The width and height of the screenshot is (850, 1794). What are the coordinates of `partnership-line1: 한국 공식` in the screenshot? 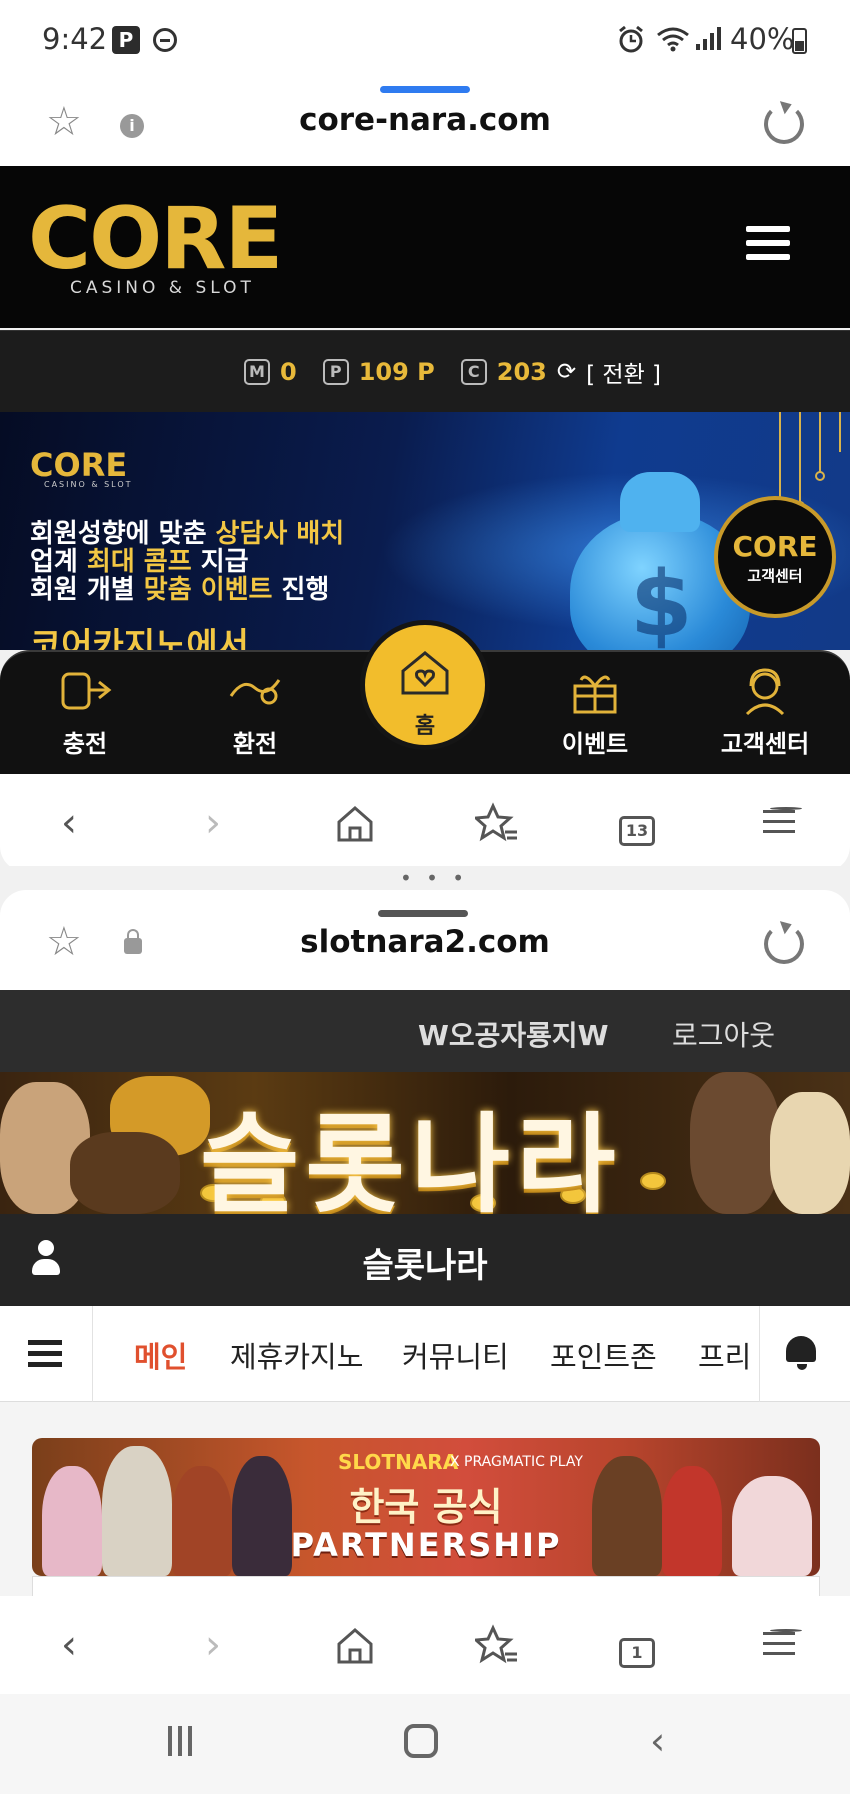 It's located at (426, 1507).